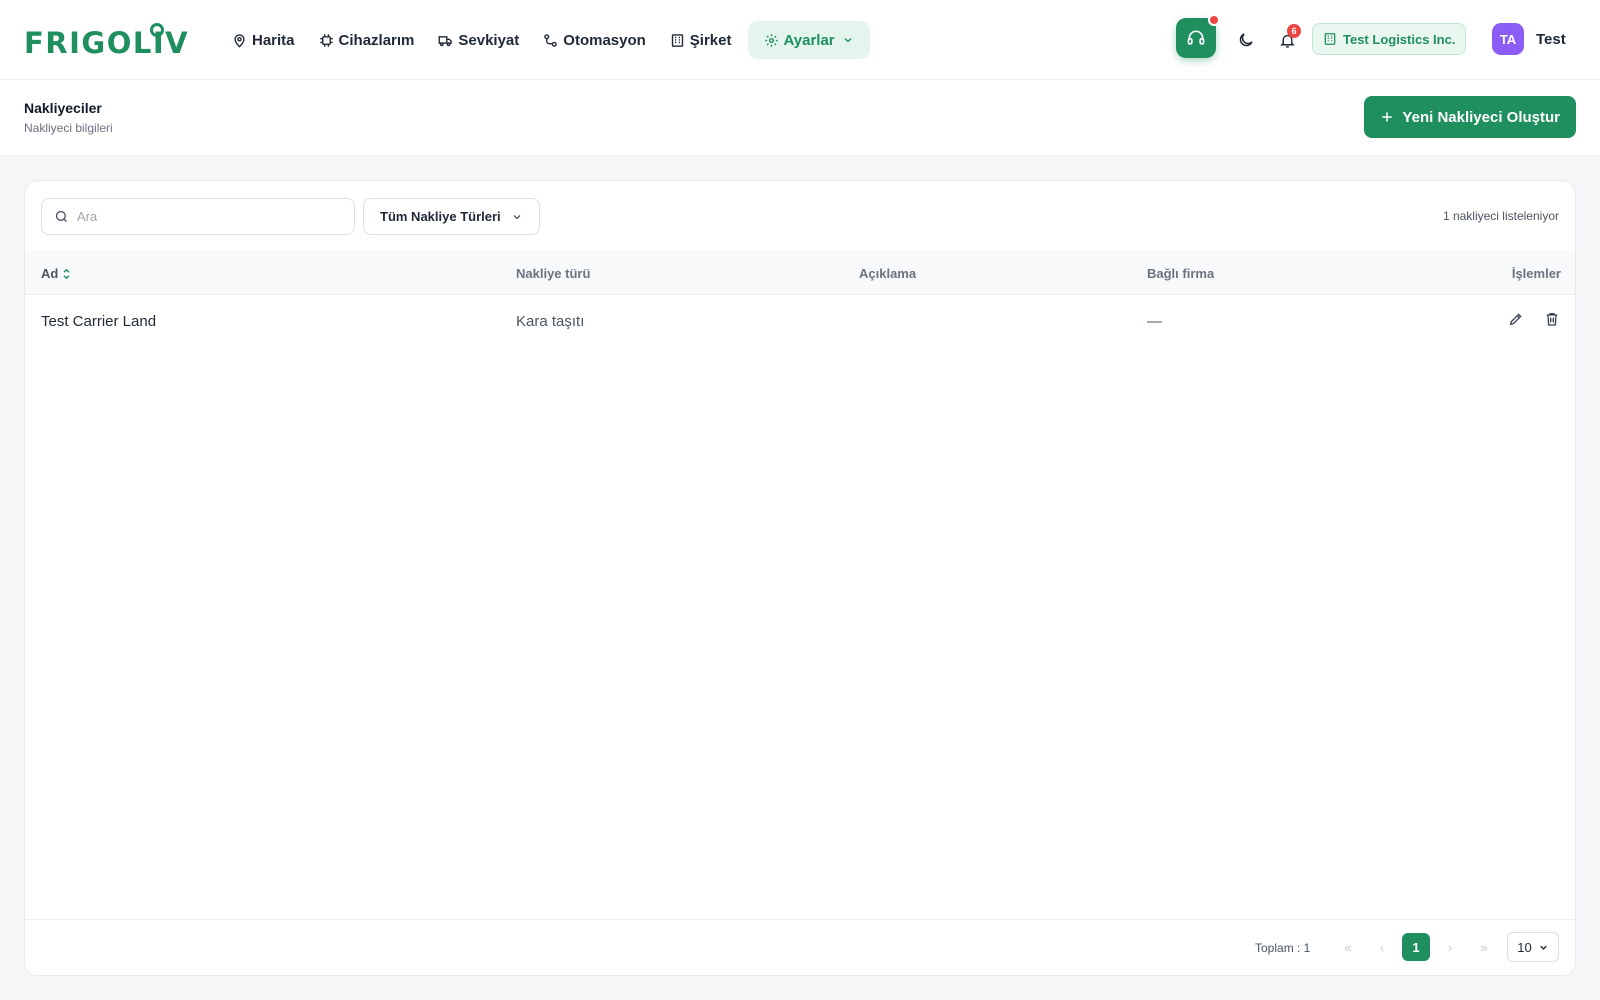 Image resolution: width=1600 pixels, height=1000 pixels. I want to click on notifications-button: 6, so click(1288, 38).